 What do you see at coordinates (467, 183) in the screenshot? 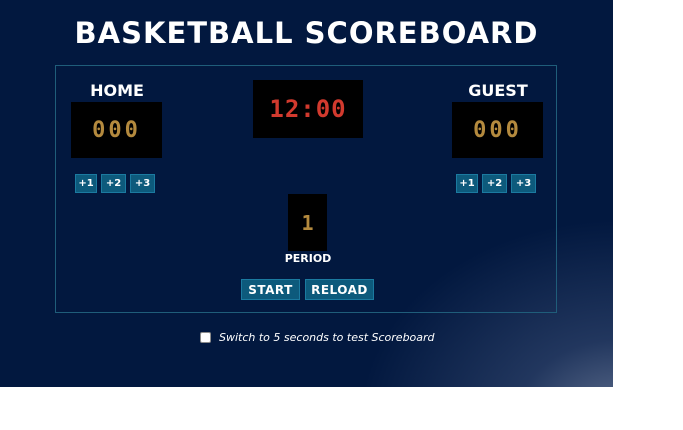
I see `guest-plus-1-button: +1` at bounding box center [467, 183].